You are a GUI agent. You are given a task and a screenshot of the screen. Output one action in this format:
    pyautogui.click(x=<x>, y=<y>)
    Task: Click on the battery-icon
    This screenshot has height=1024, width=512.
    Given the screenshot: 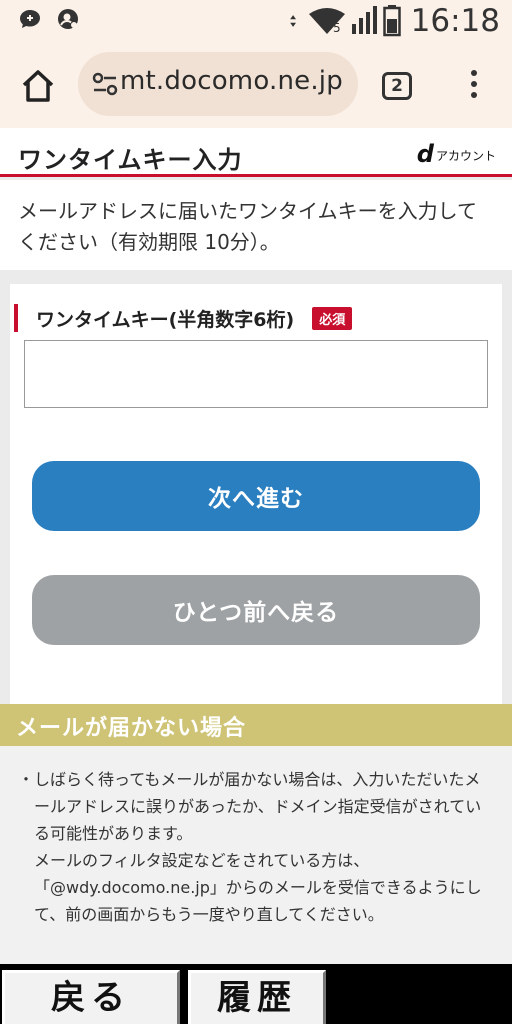 What is the action you would take?
    pyautogui.click(x=391, y=21)
    